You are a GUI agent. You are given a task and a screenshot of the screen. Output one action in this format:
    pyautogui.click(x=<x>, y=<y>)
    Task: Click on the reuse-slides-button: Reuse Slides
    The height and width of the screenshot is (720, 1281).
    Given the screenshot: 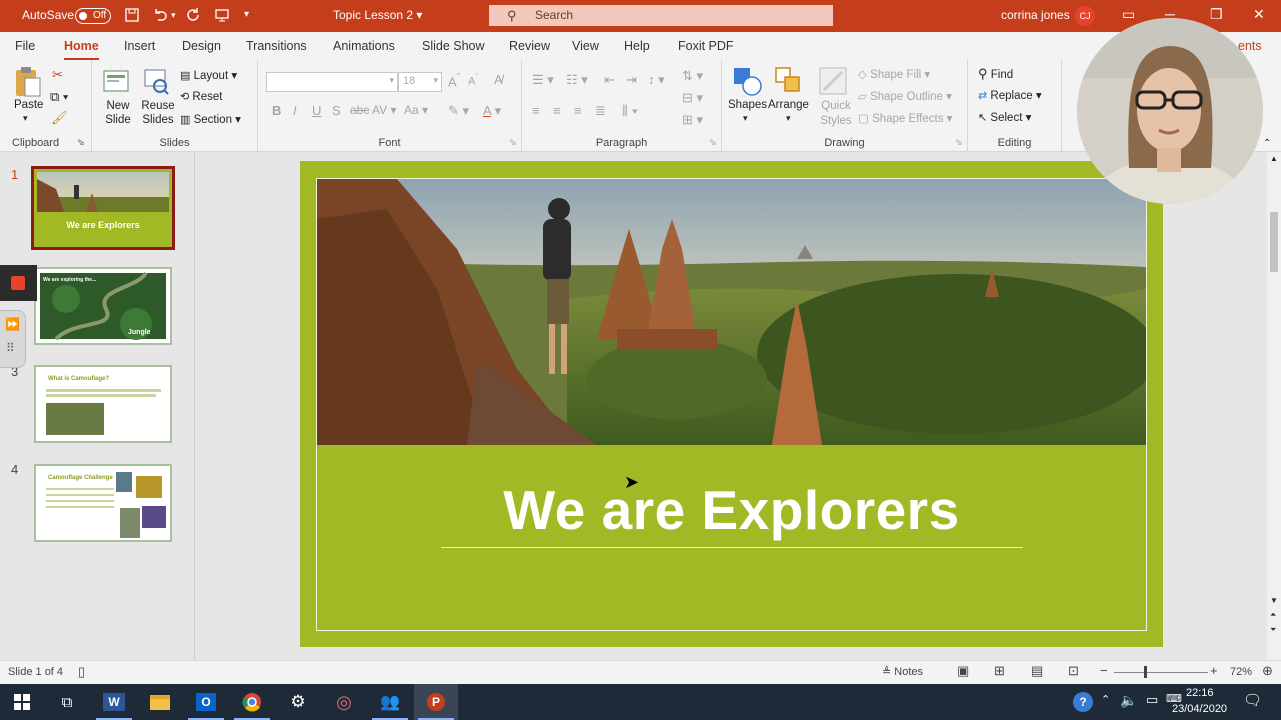 What is the action you would take?
    pyautogui.click(x=158, y=113)
    